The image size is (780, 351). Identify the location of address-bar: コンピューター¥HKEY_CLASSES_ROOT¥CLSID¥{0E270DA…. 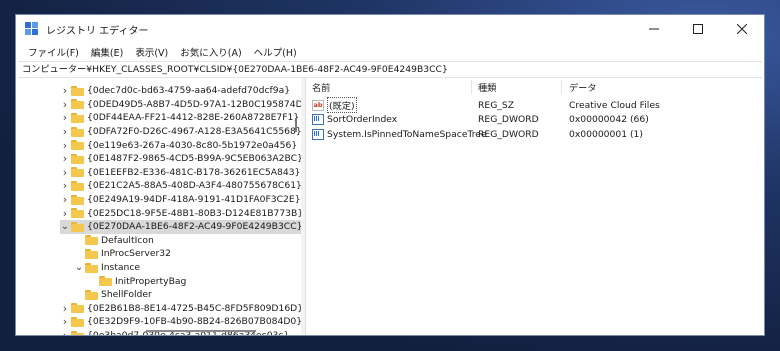
(390, 69).